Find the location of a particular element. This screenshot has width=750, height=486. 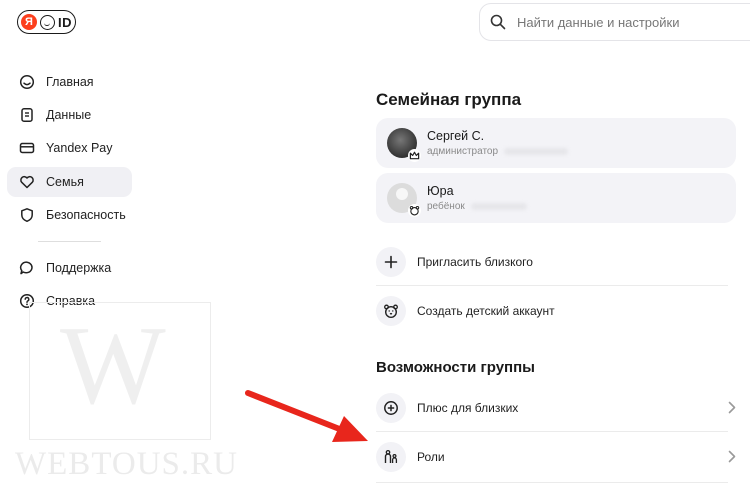

action-label: Пригласить близкого is located at coordinates (475, 262).